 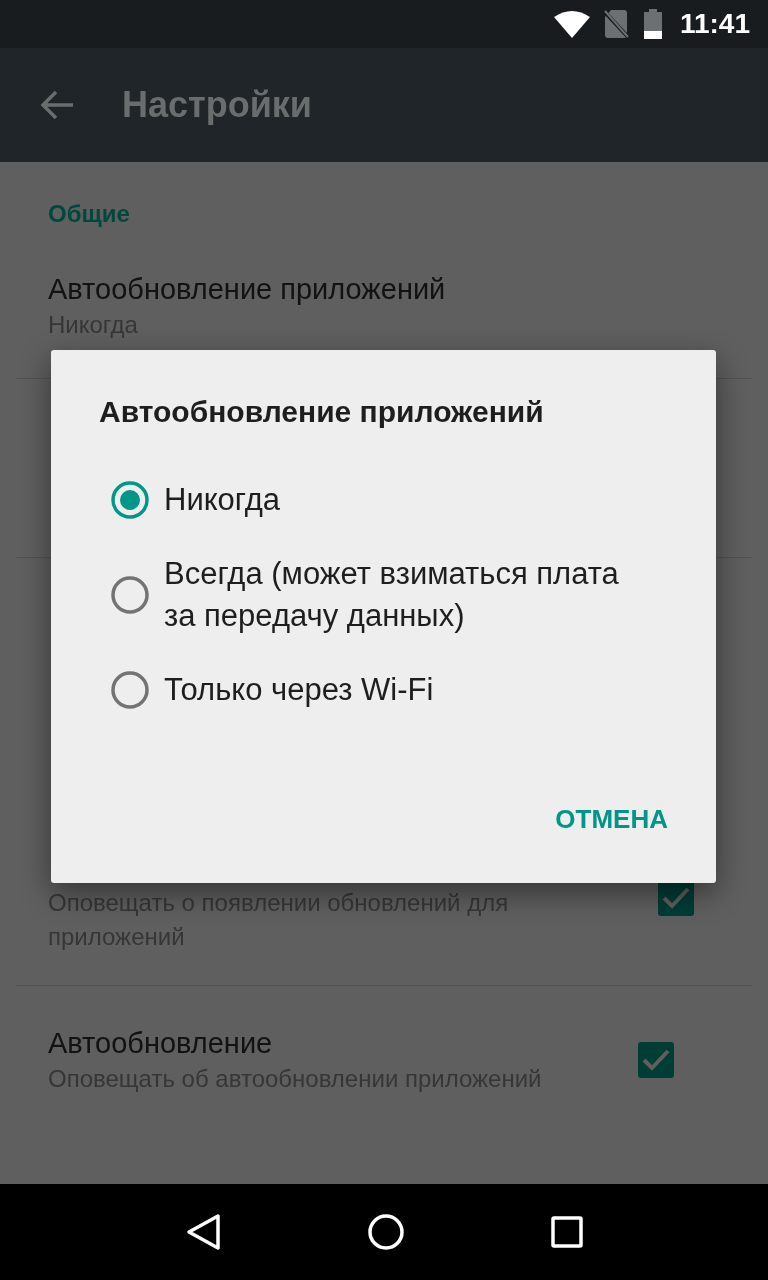 I want to click on checkbox, so click(x=656, y=1060).